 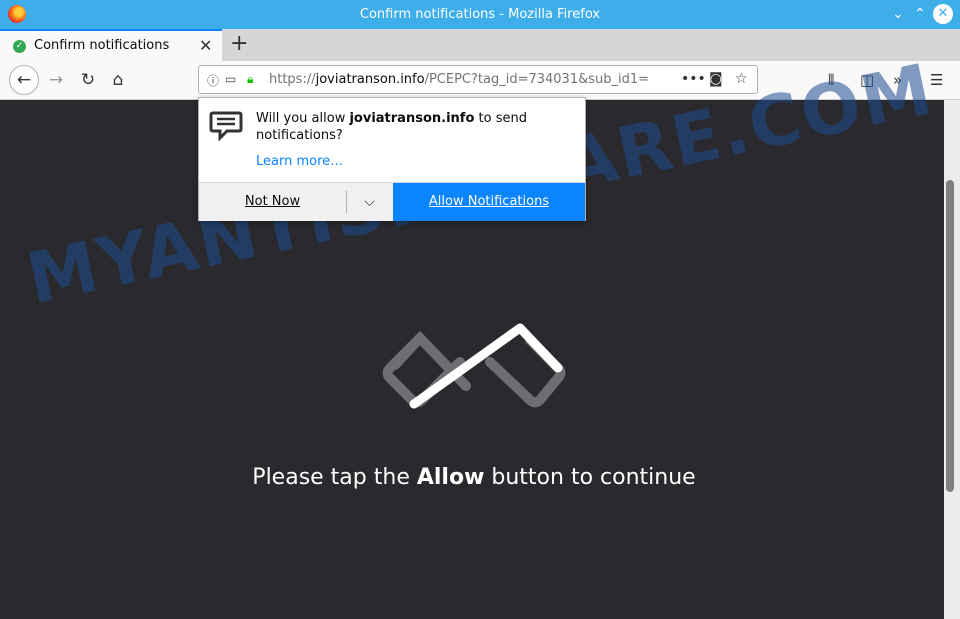 I want to click on forward-icon: →, so click(x=56, y=80).